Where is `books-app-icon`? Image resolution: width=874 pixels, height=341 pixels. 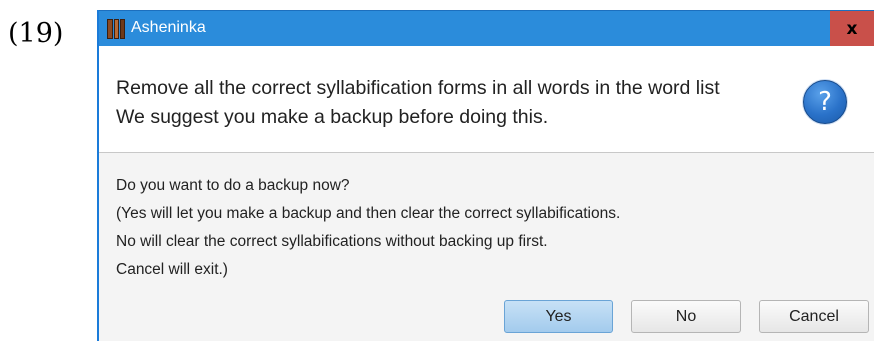 books-app-icon is located at coordinates (116, 29).